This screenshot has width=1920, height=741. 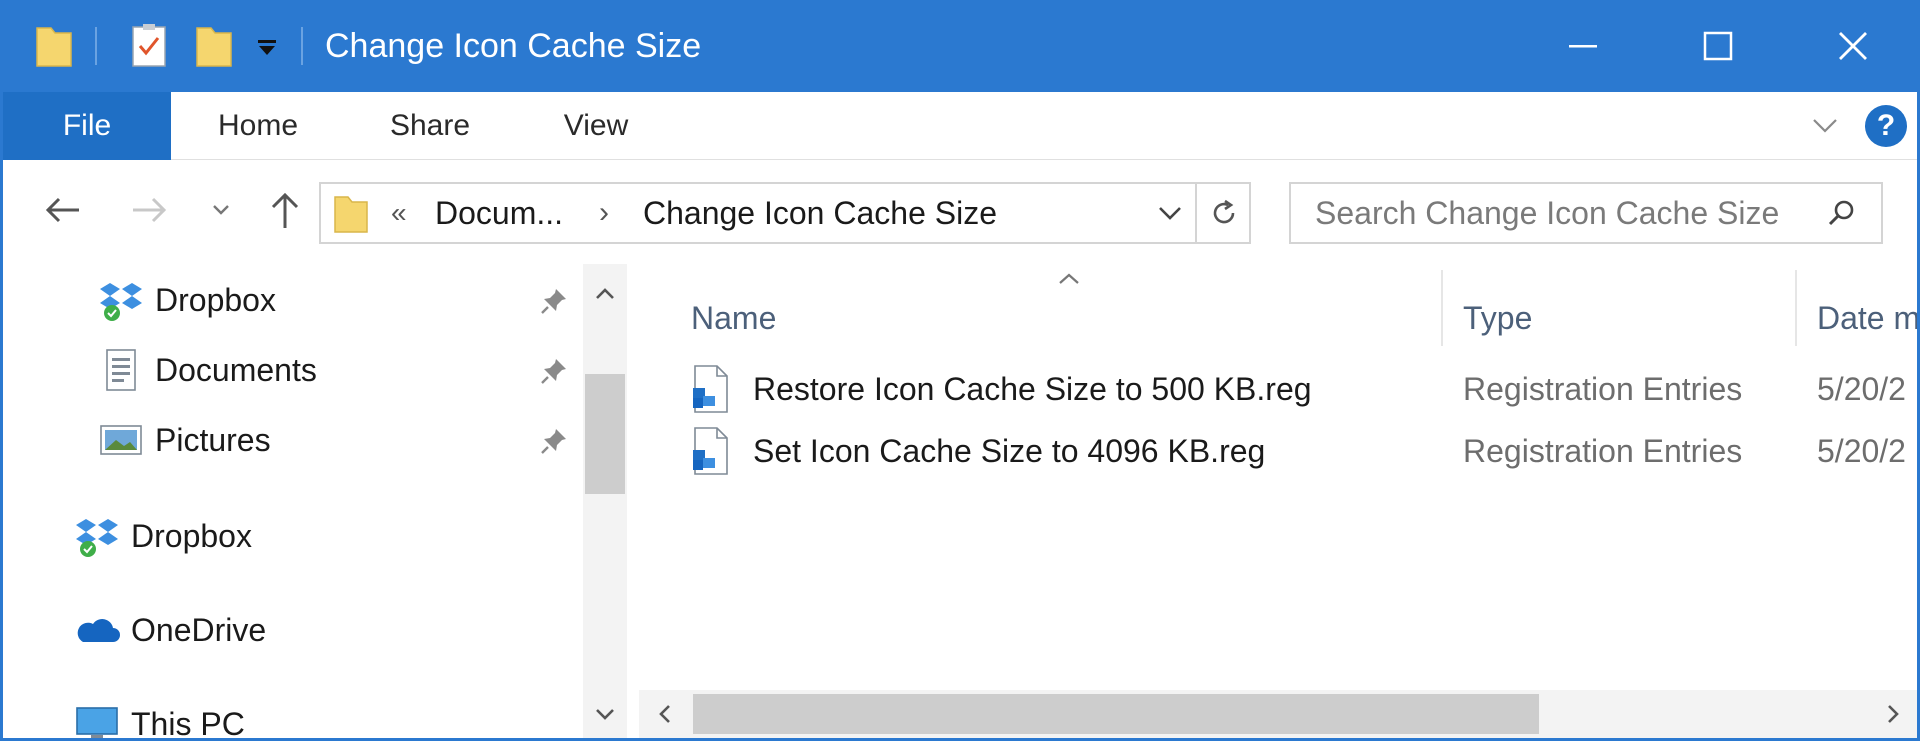 I want to click on refresh-icon, so click(x=1224, y=211).